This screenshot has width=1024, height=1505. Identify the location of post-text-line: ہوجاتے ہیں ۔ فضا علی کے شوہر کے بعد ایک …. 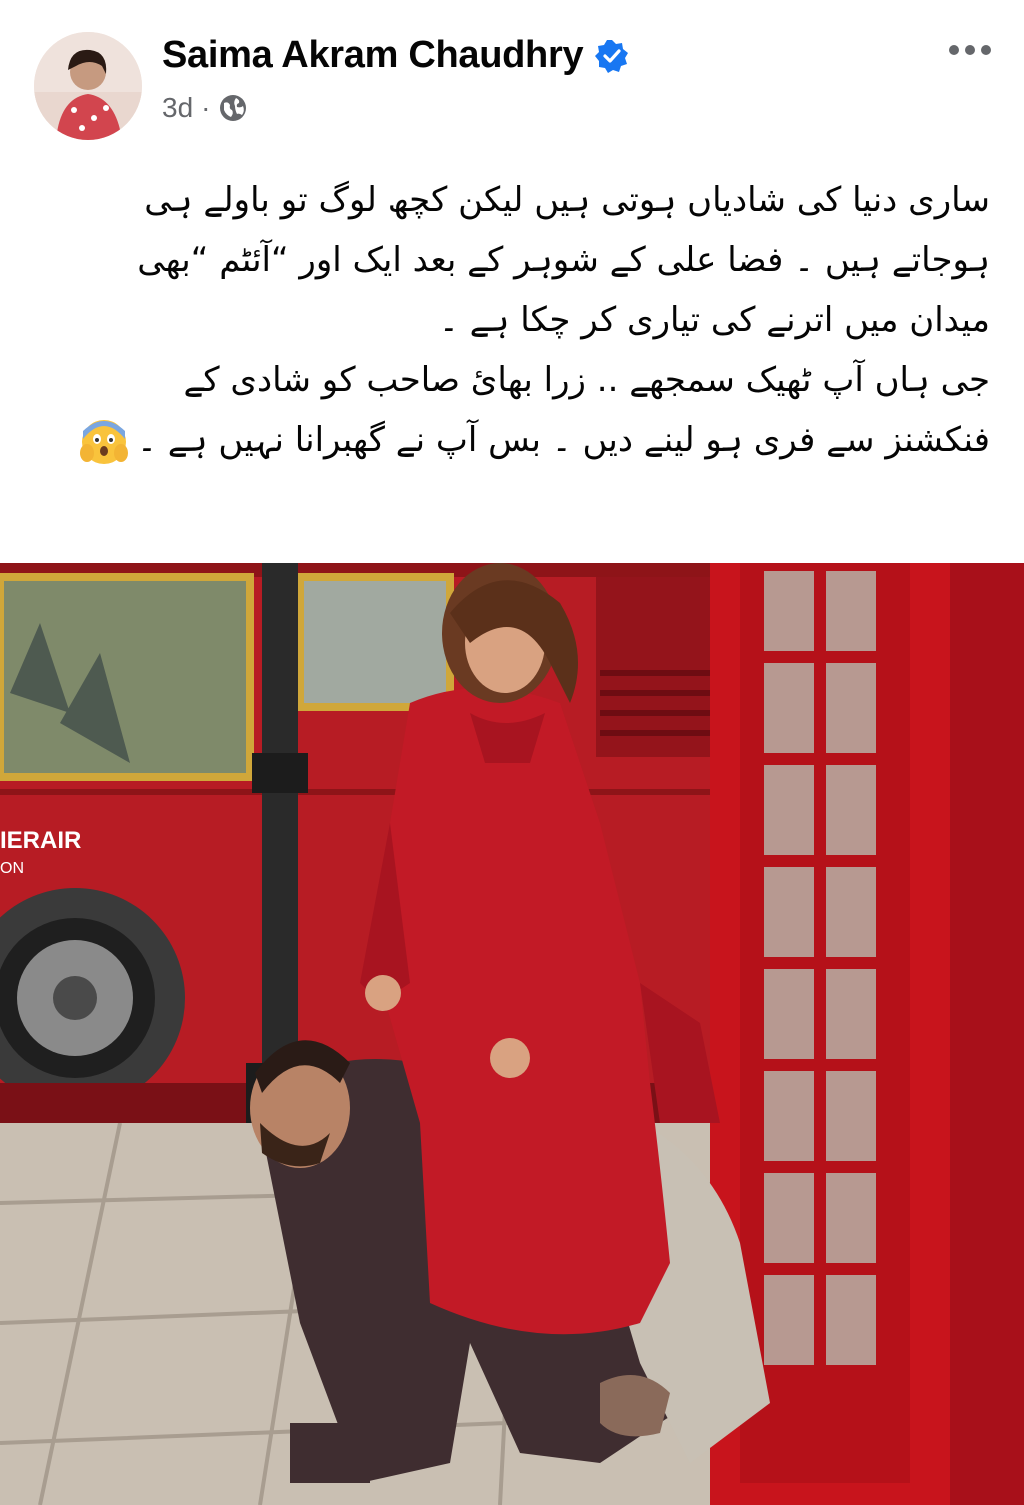
(563, 260).